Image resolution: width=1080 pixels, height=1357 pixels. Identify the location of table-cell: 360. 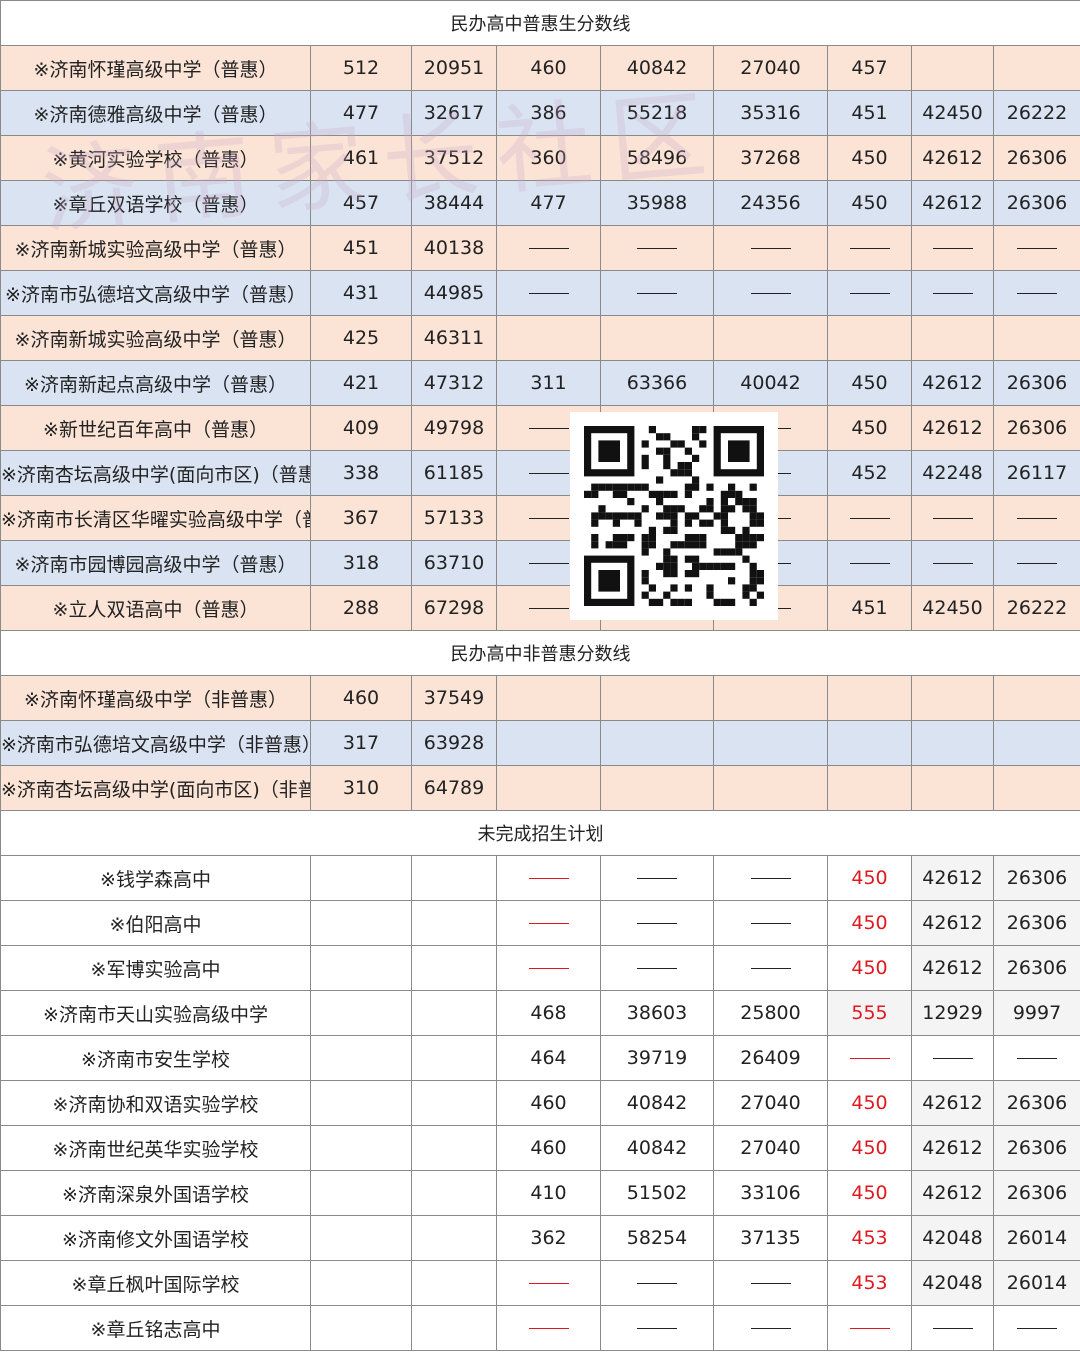
(548, 158).